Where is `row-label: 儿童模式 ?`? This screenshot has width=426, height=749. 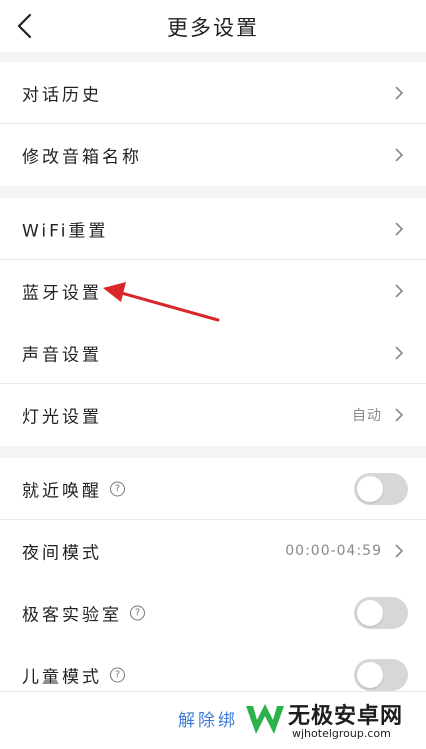
row-label: 儿童模式 ? is located at coordinates (73, 675).